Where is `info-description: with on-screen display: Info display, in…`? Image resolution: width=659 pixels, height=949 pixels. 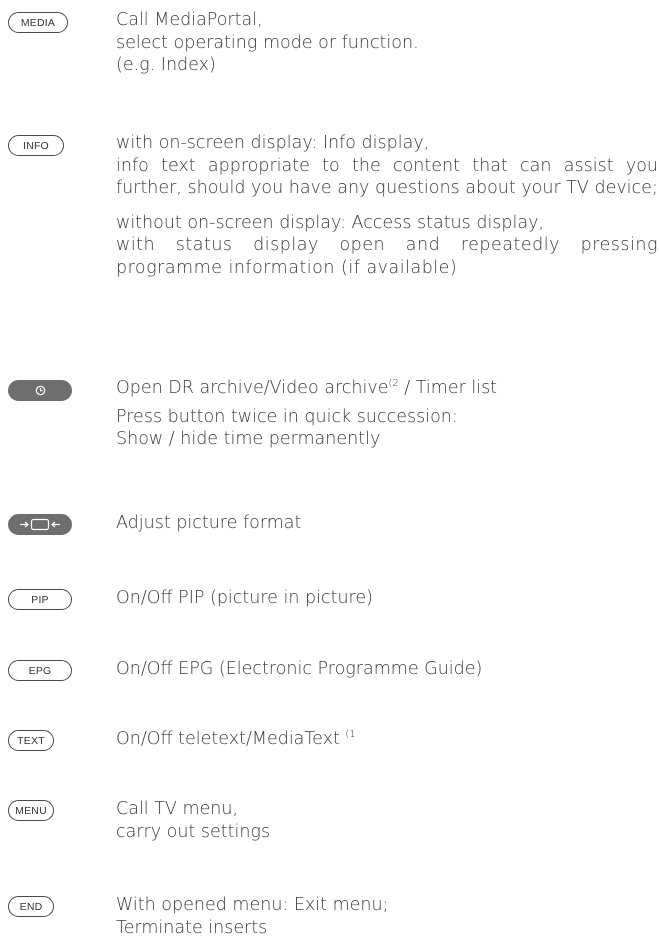
info-description: with on-screen display: Info display, in… is located at coordinates (387, 205).